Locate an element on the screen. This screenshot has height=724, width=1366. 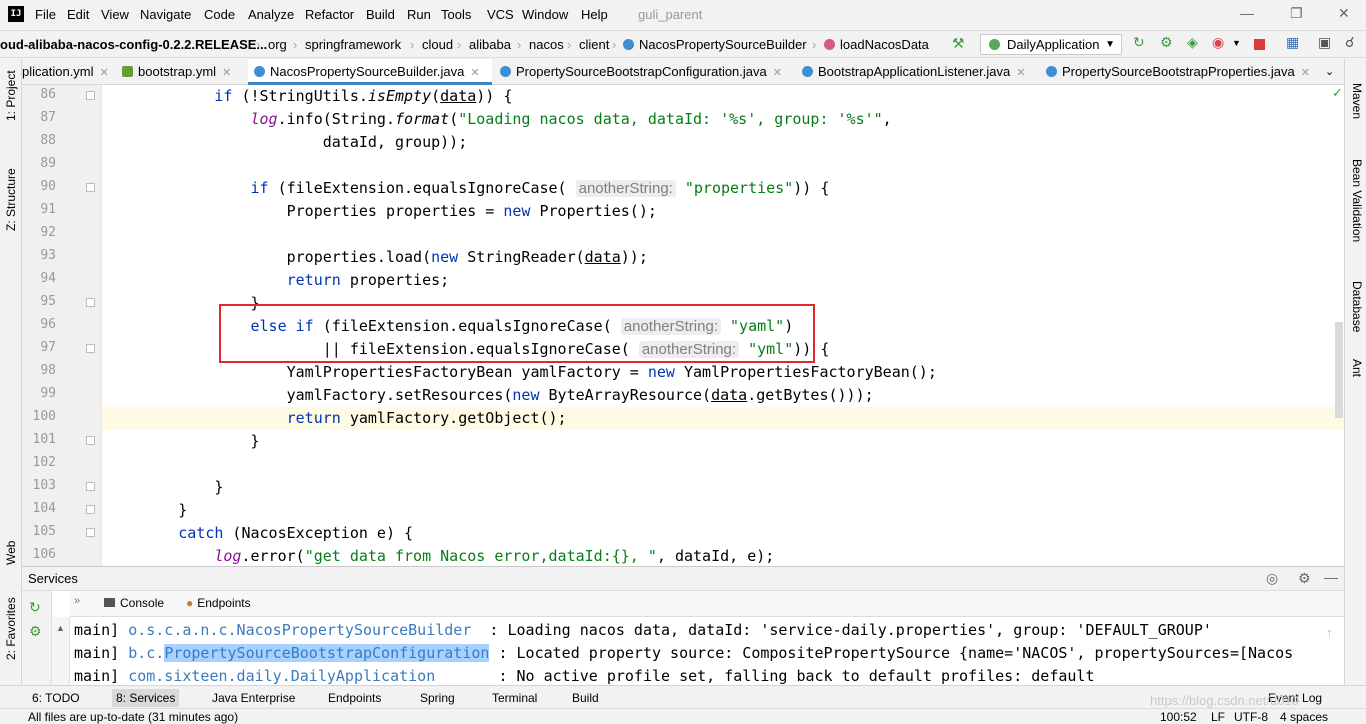
log-logger-link: o.s.c.a.n.c.NacosPropertySourceBuilder is located at coordinates (299, 630).